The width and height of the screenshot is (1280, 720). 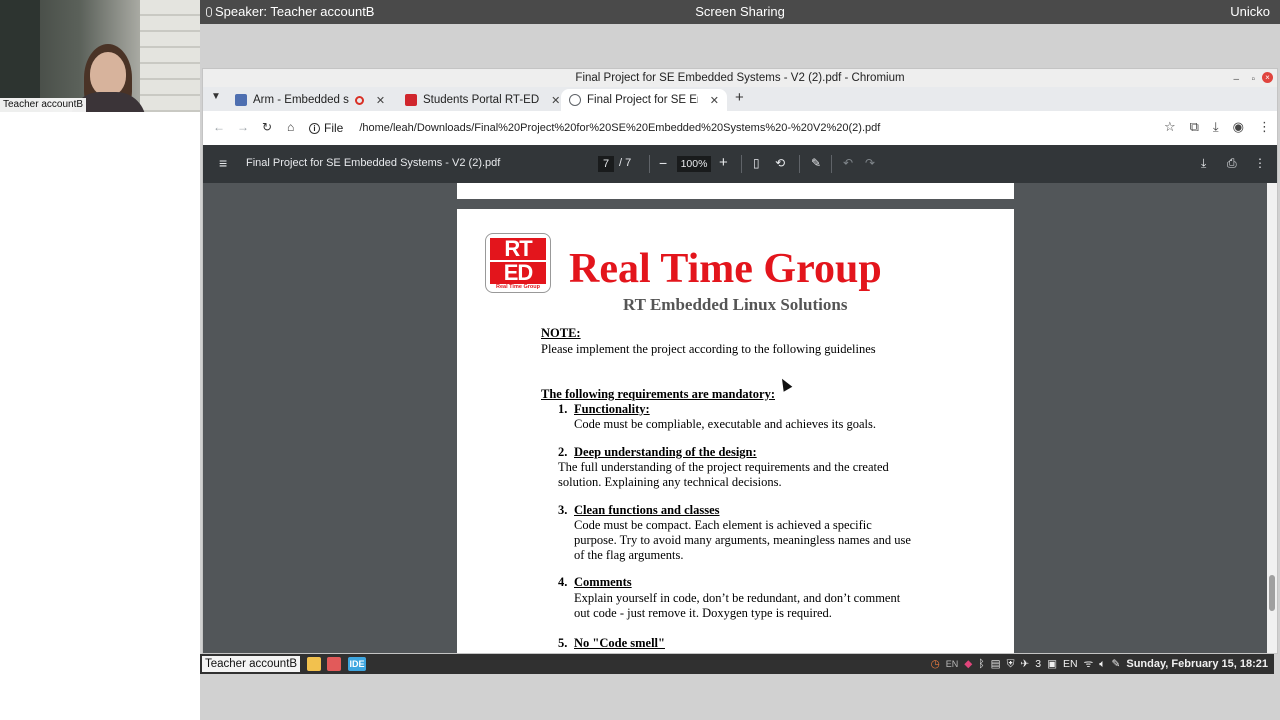 What do you see at coordinates (1232, 163) in the screenshot?
I see `print-icon: ⎙` at bounding box center [1232, 163].